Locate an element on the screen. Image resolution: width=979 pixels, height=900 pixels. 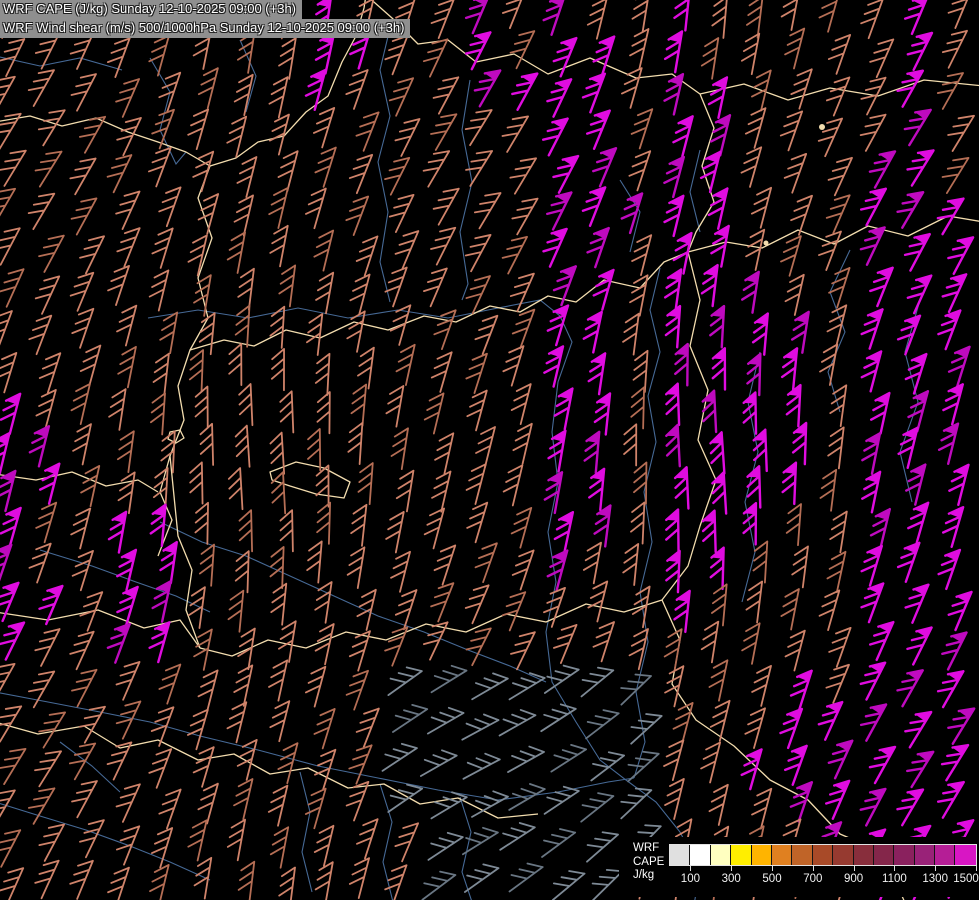
legend-tick-label: 100 is located at coordinates (690, 879).